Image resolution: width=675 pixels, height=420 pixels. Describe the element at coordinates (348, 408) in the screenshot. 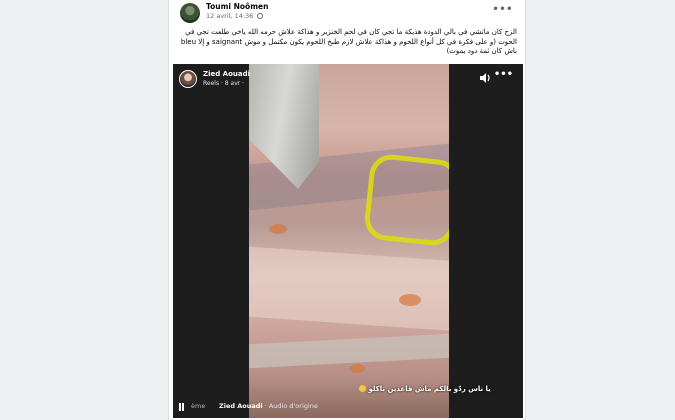

I see `reel-bottom-bar: ème Zied Aouadi · Audio d'origine` at that location.